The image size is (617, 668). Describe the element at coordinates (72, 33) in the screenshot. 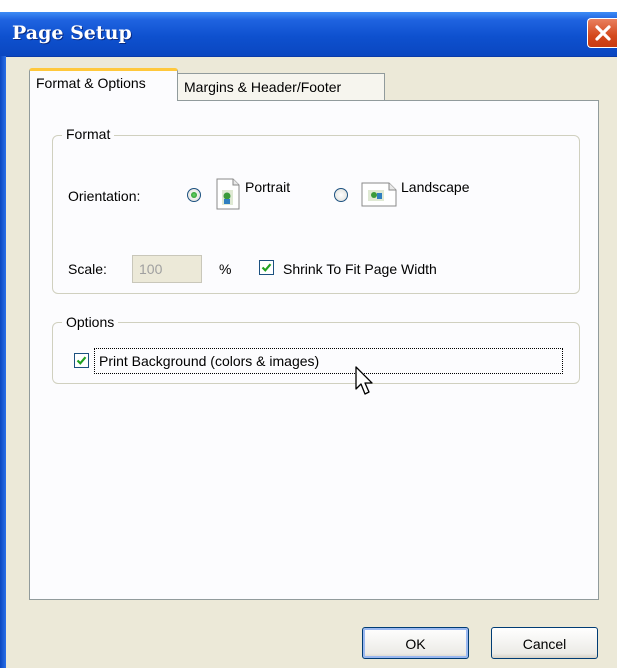

I see `dialog-title: Page Setup` at that location.